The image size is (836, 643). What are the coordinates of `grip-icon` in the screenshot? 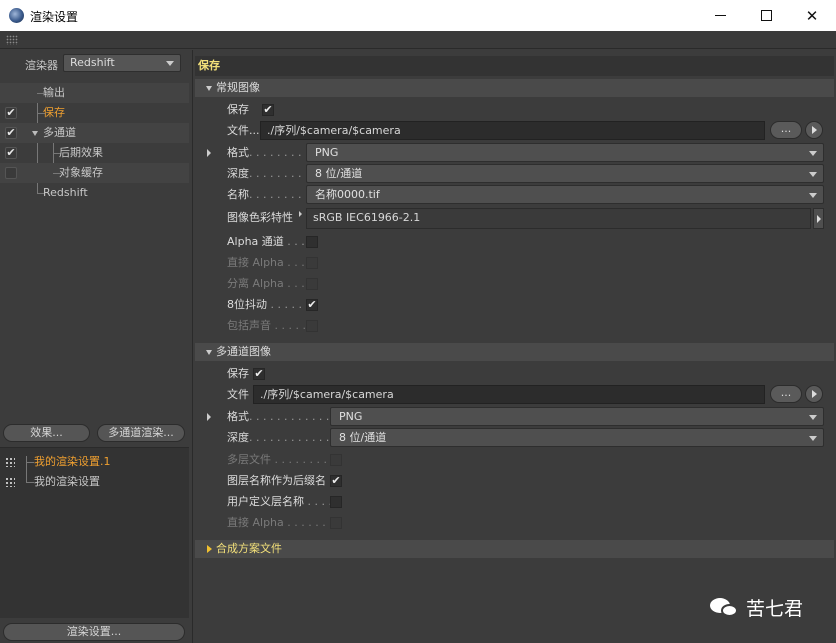 It's located at (12, 40).